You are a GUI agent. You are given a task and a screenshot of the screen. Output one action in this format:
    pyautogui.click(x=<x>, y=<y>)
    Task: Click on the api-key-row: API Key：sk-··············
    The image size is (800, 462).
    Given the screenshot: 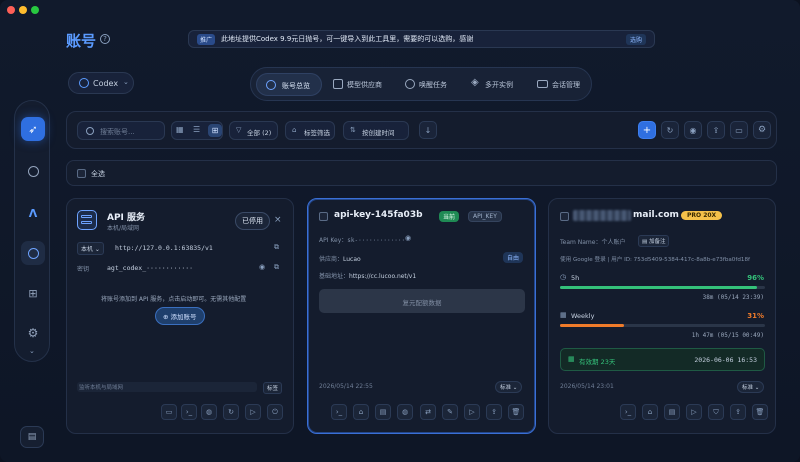 What is the action you would take?
    pyautogui.click(x=364, y=239)
    